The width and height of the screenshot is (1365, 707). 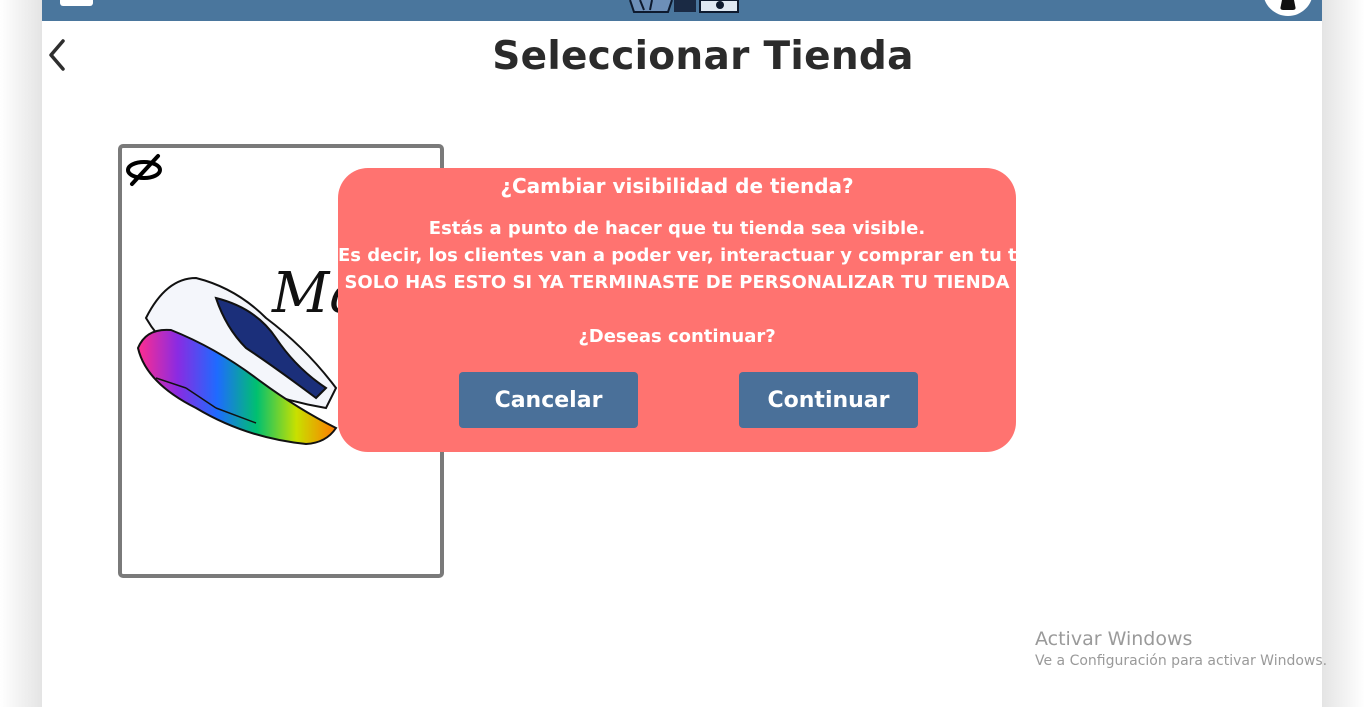 What do you see at coordinates (828, 400) in the screenshot?
I see `continue-button: Continuar` at bounding box center [828, 400].